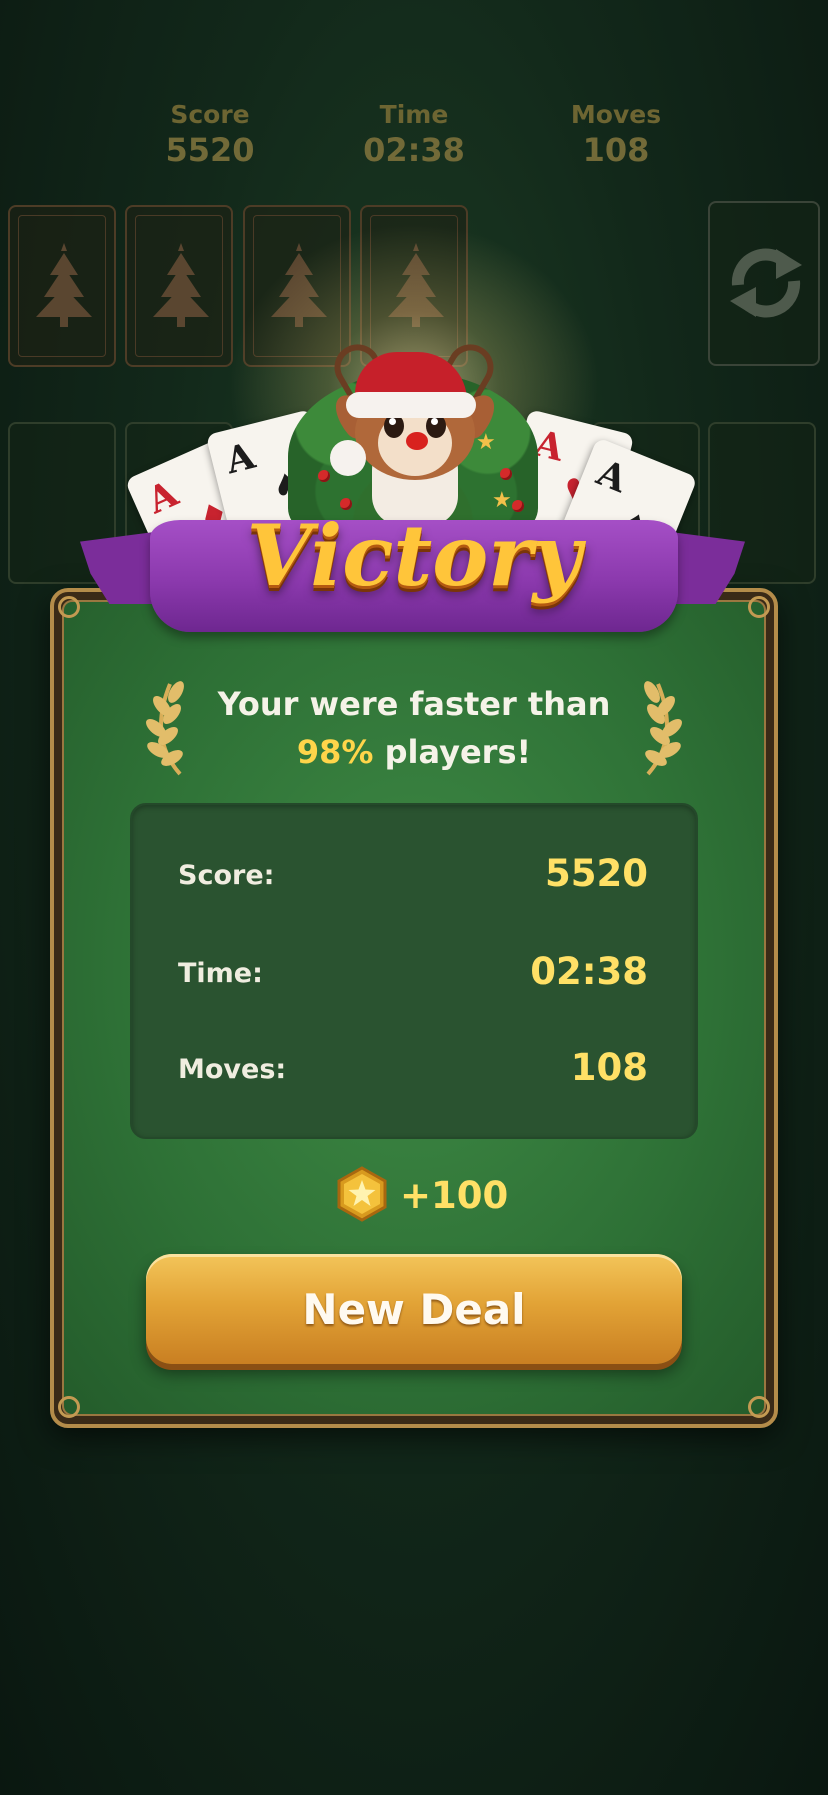  Describe the element at coordinates (452, 752) in the screenshot. I see `message-line-2-rest: players!` at that location.